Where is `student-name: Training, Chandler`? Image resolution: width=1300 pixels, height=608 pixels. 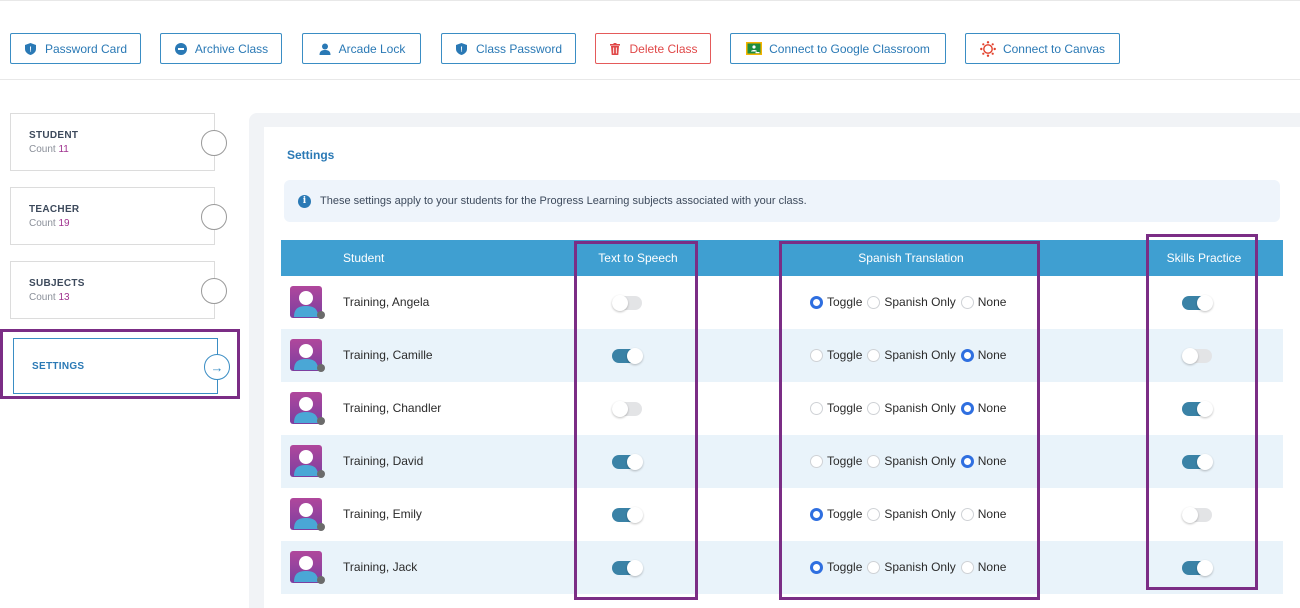
student-name: Training, Chandler is located at coordinates (392, 408).